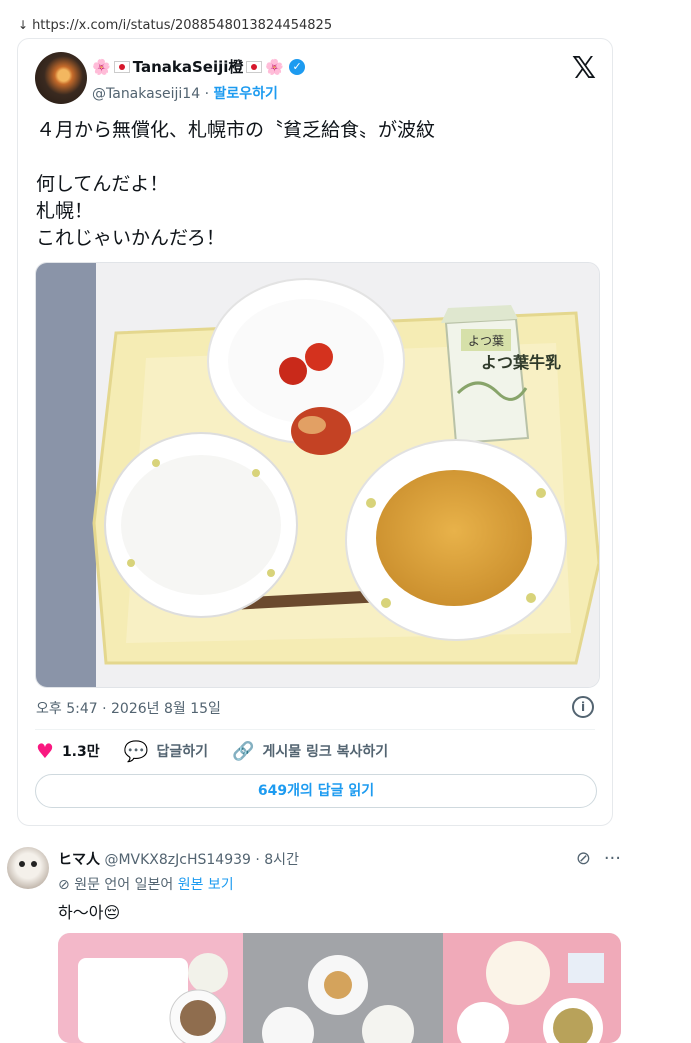 The image size is (691, 1043). I want to click on action-bar: ♥ 1.3만 💬 답글하기 🔗 게시물 링크 복사하기, so click(224, 751).